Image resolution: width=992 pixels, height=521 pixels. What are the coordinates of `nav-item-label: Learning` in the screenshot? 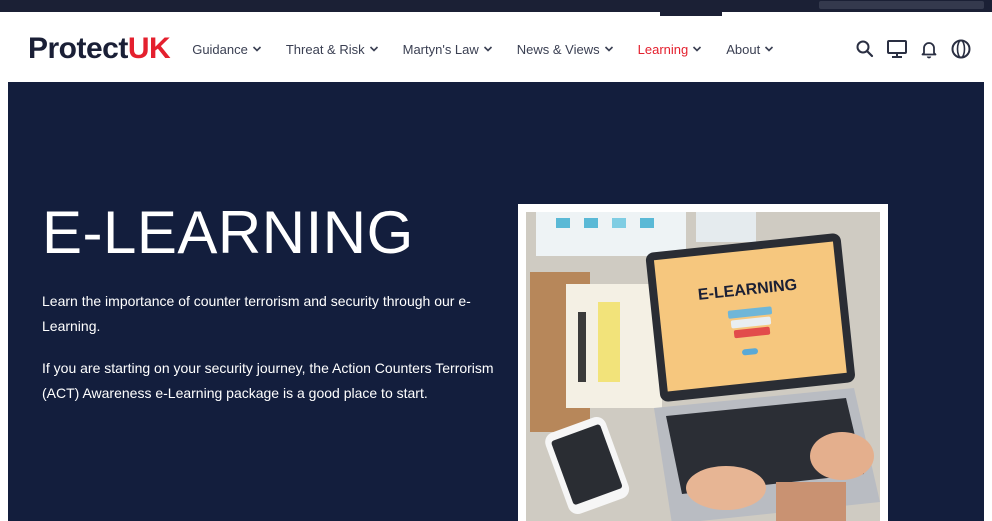 It's located at (663, 49).